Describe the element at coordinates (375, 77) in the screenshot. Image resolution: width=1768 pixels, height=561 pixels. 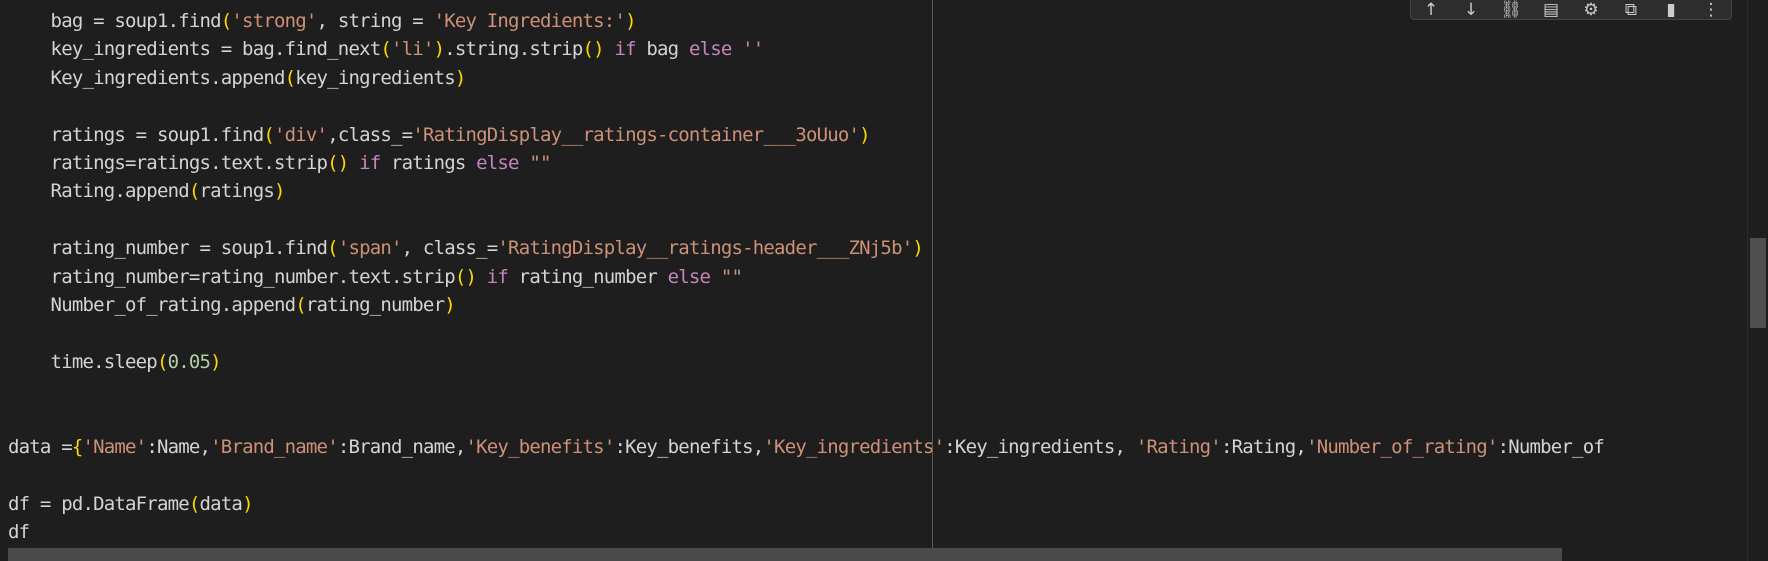
I see `code-token: key_ingredients` at that location.